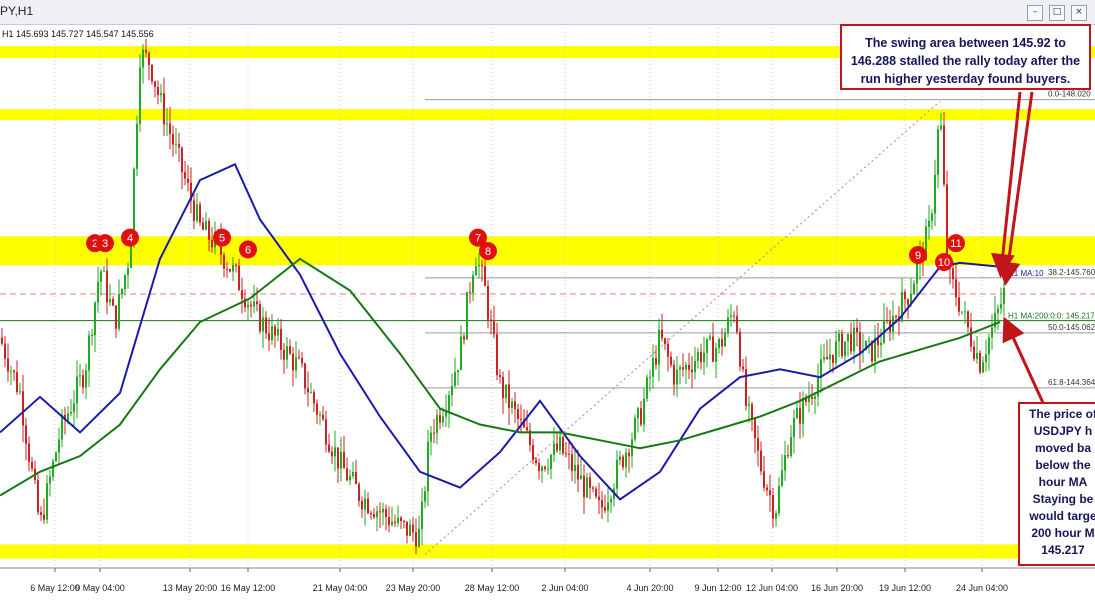 Image resolution: width=1095 pixels, height=600 pixels. I want to click on x-tick-label: 16 Jun 20:00, so click(837, 588).